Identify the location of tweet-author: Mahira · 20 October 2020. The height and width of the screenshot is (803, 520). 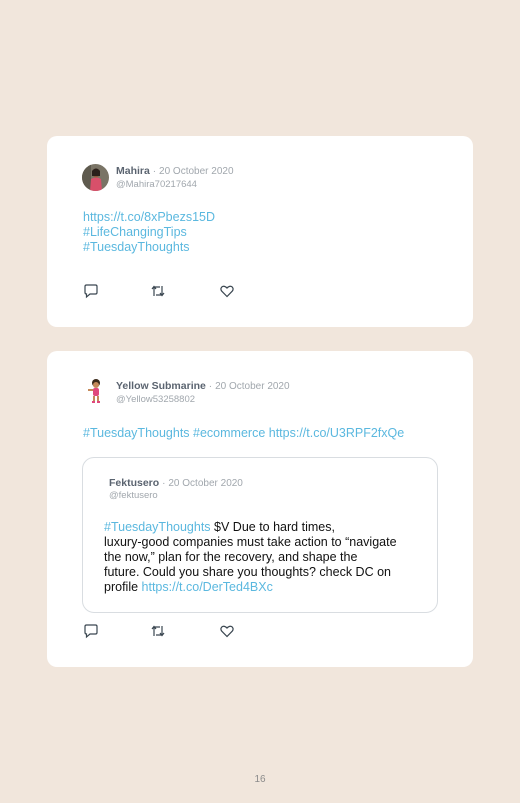
(175, 171).